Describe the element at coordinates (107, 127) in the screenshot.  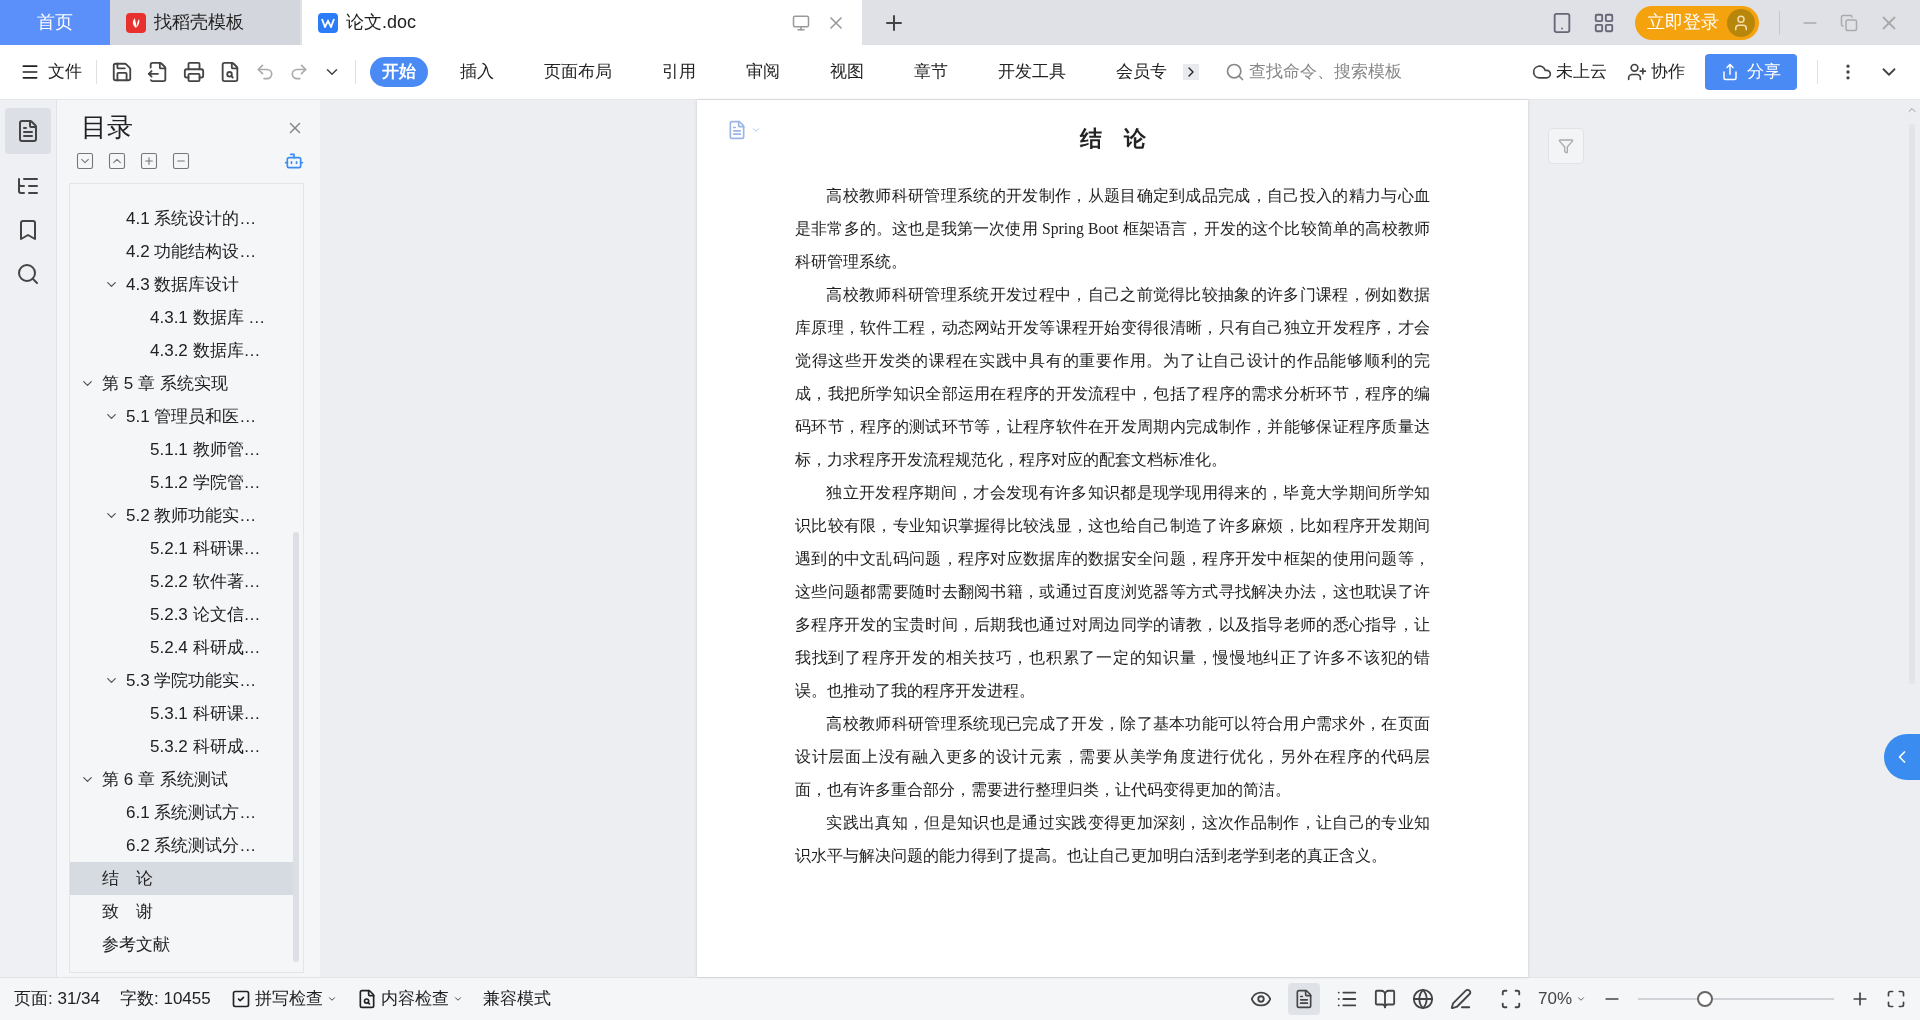
I see `outline-title: 目录` at that location.